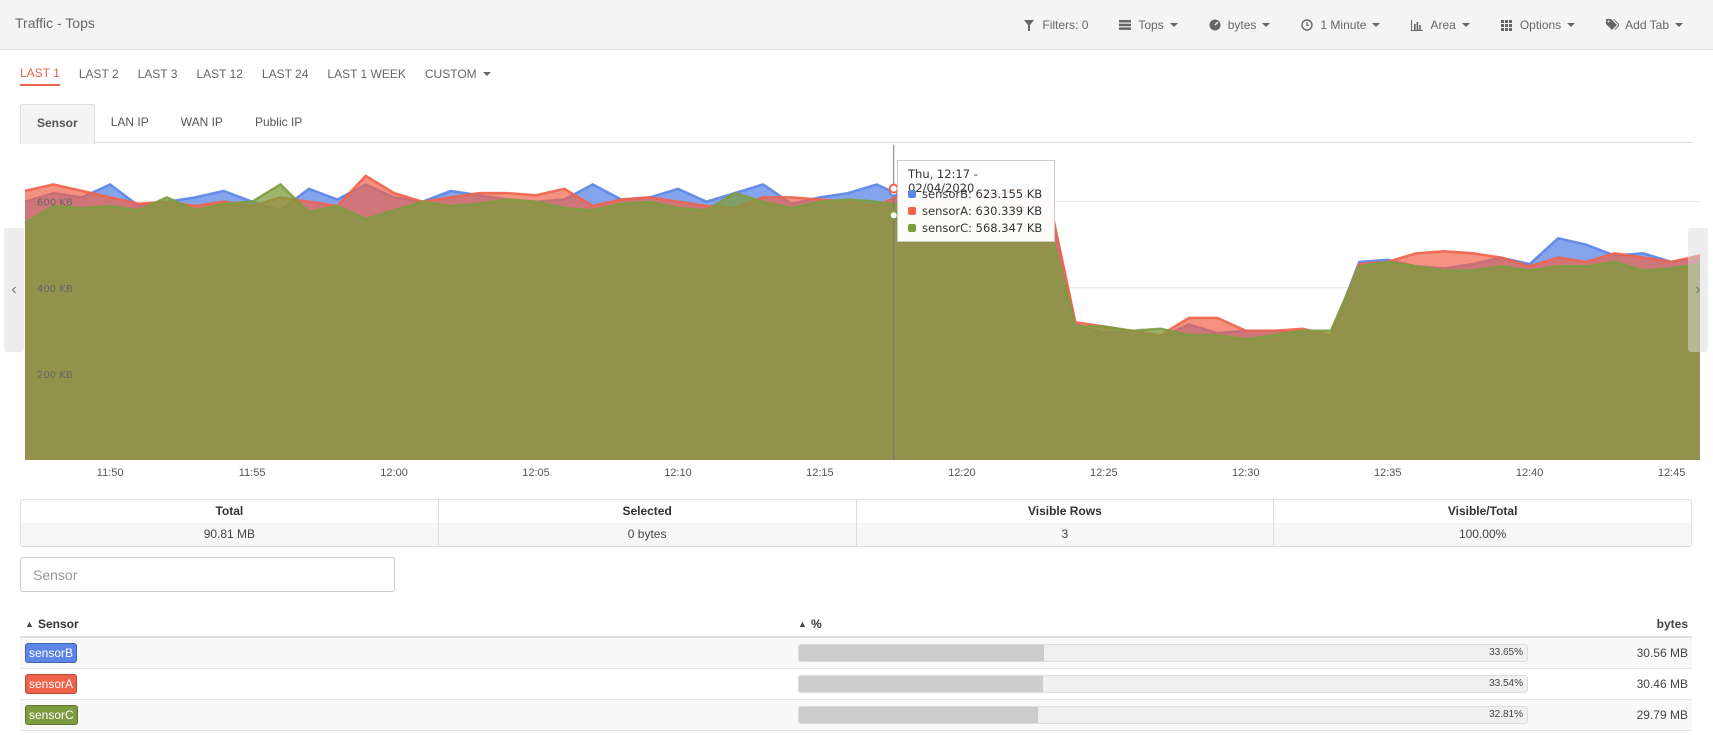 The height and width of the screenshot is (740, 1713). What do you see at coordinates (945, 210) in the screenshot?
I see `tooltip-series: sensorA` at bounding box center [945, 210].